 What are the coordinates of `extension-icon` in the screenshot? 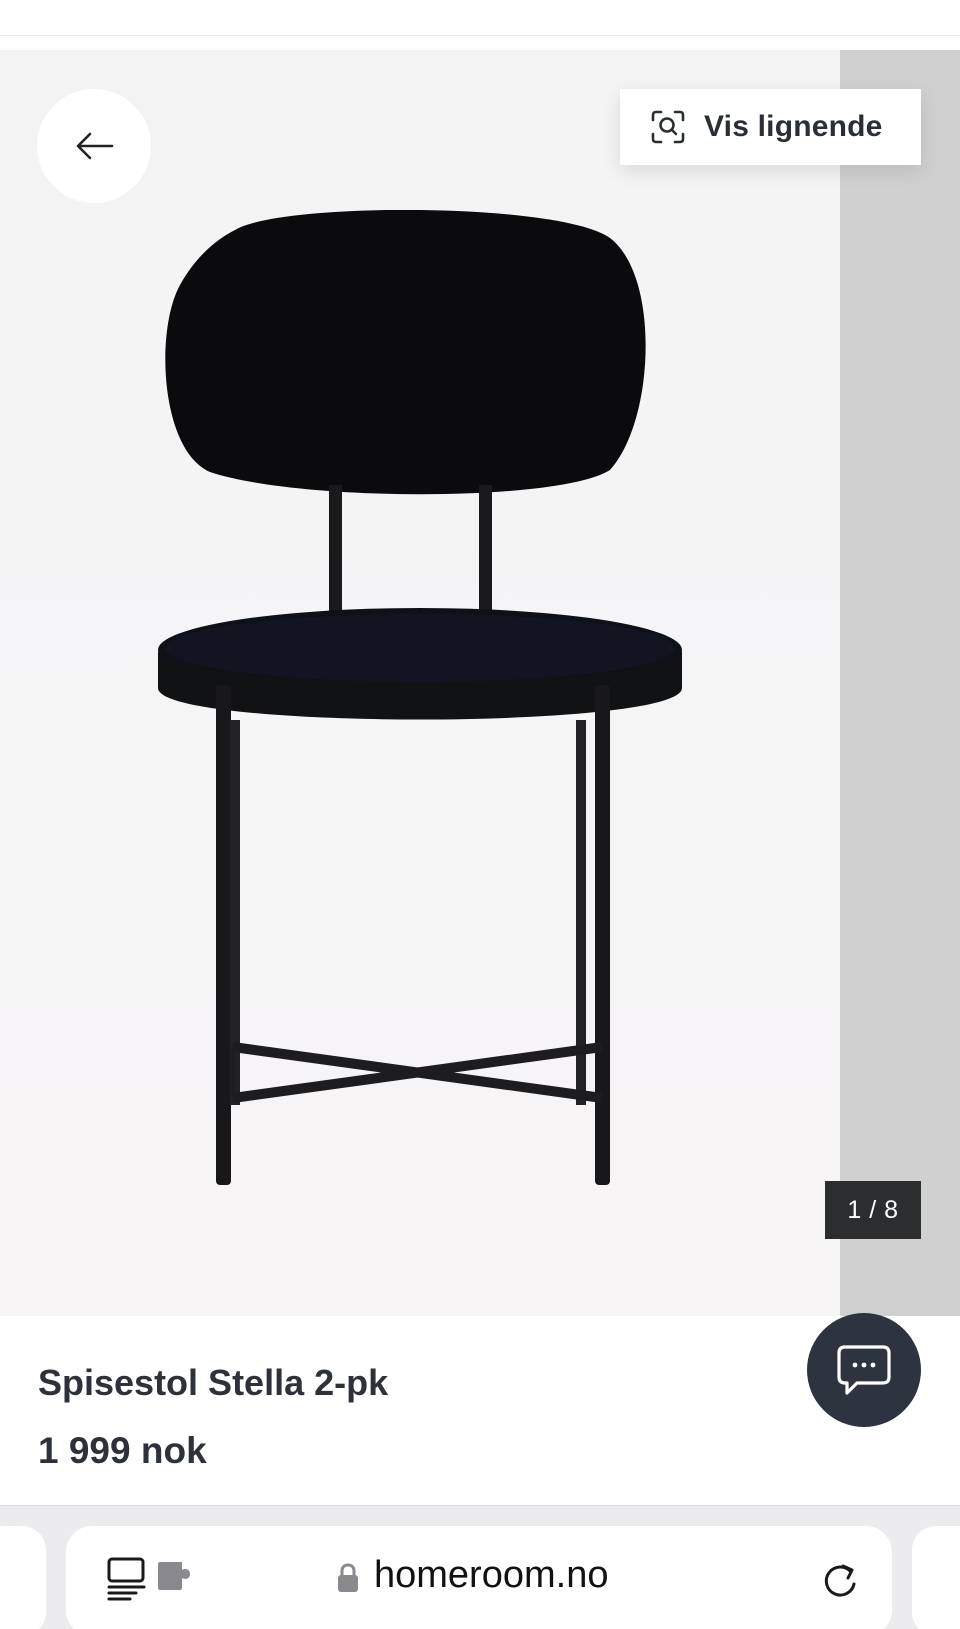 It's located at (176, 1576).